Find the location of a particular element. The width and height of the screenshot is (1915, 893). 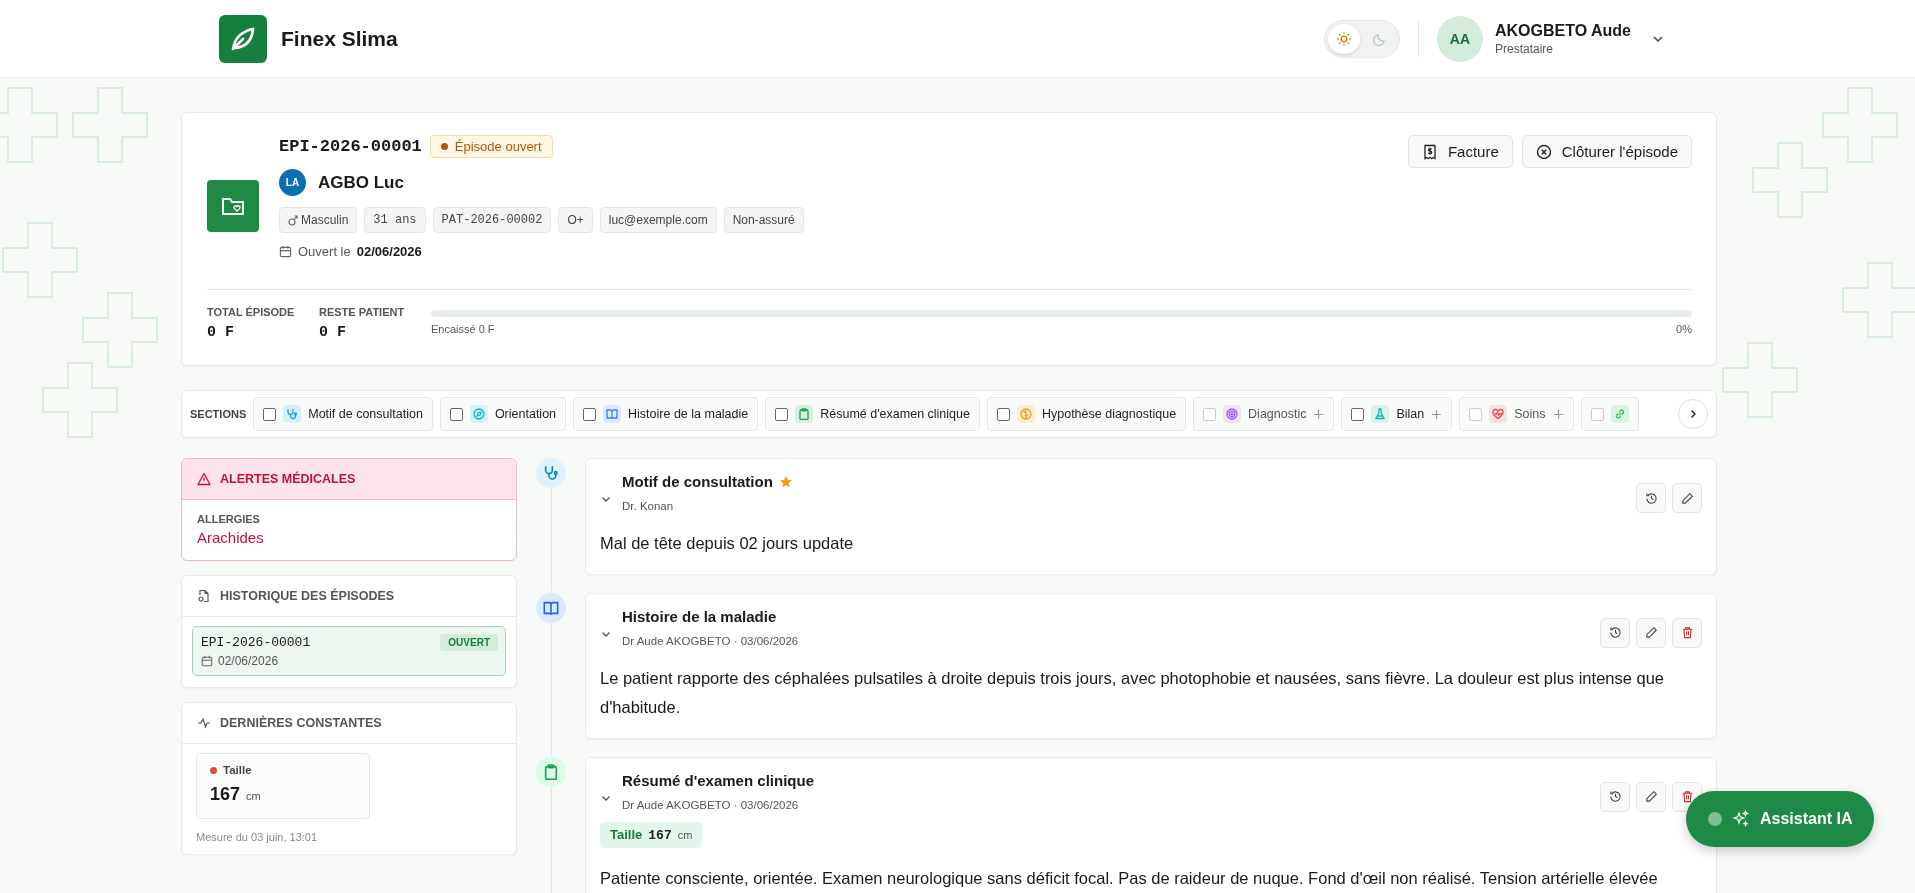

section-chip: Orientation is located at coordinates (503, 414).